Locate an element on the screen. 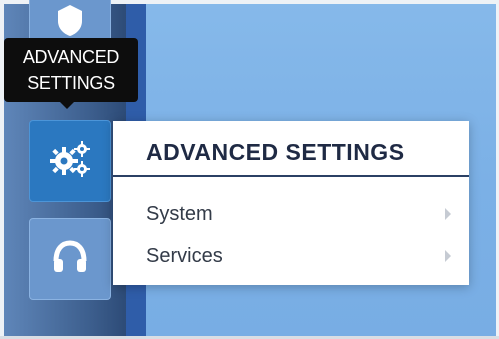 The height and width of the screenshot is (339, 499). menu-title: ADVANCED SETTINGS is located at coordinates (275, 152).